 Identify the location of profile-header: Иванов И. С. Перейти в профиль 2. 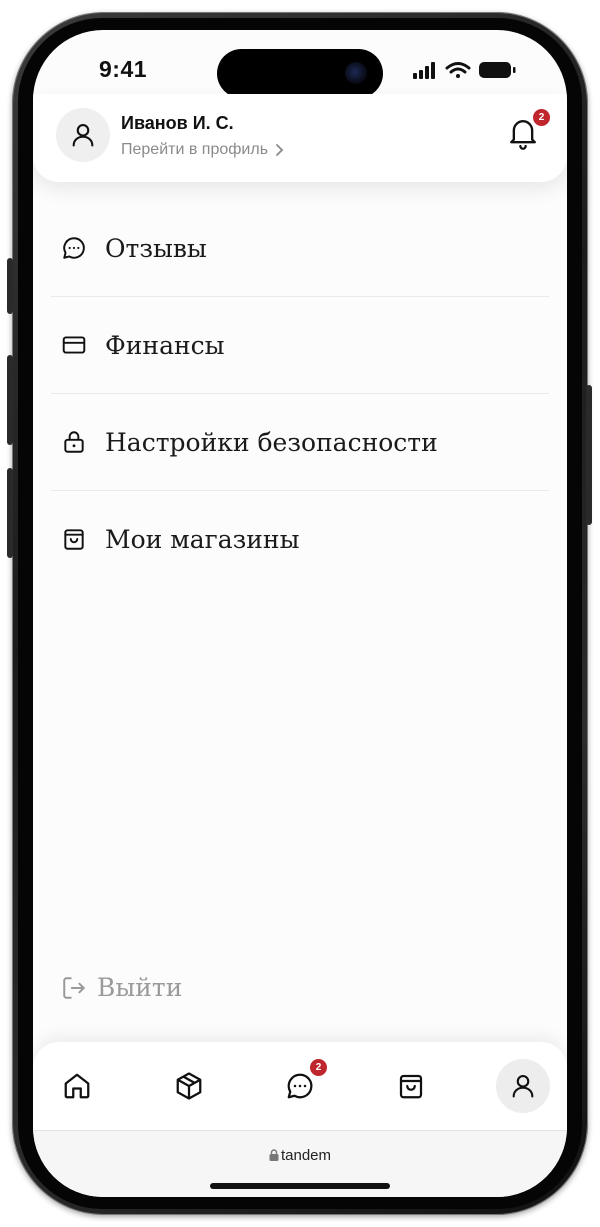
(300, 138).